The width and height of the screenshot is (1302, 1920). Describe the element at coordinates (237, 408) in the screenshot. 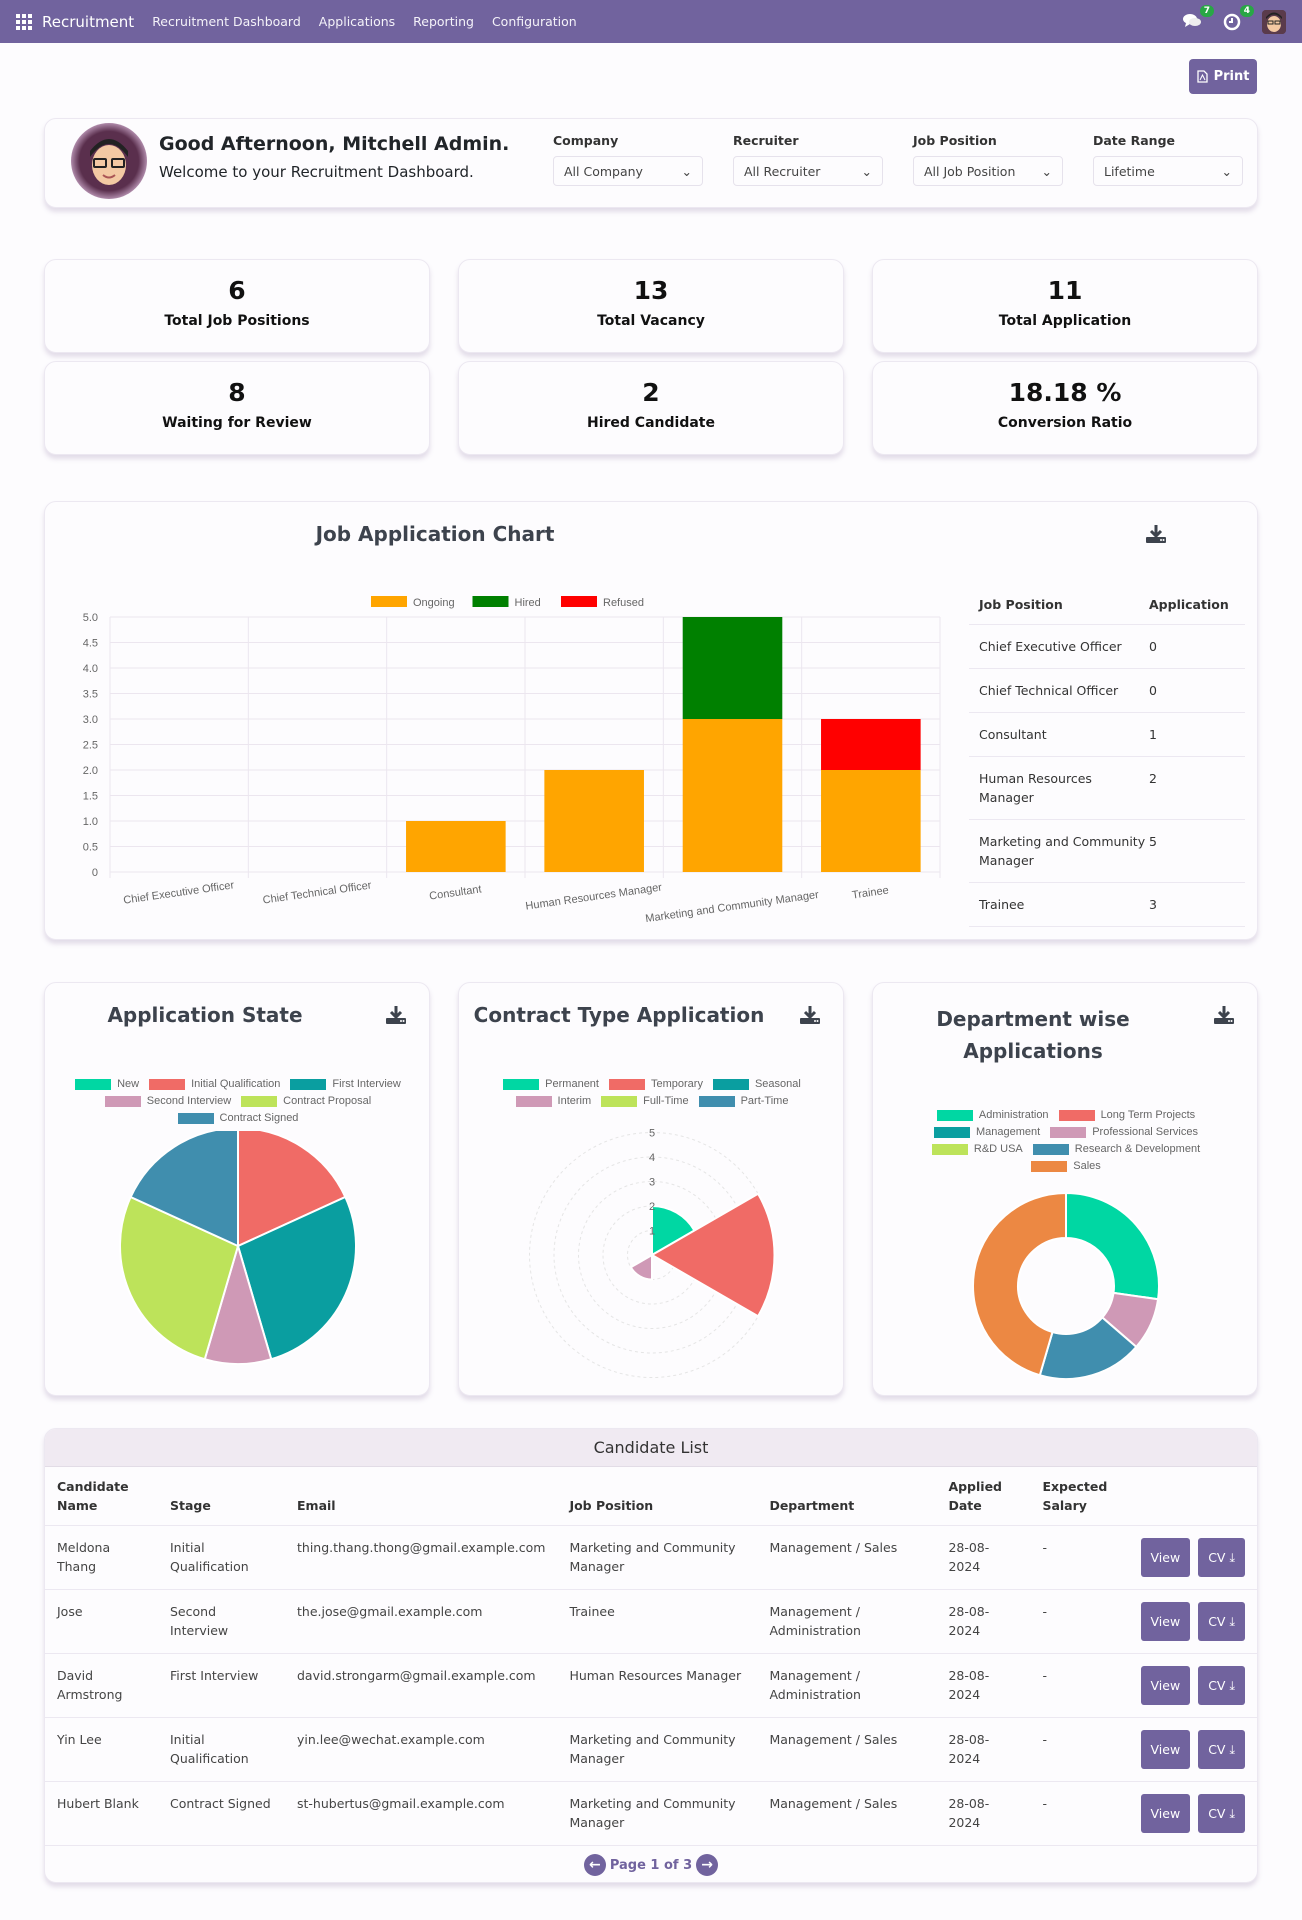

I see `kpi-waiting-for-review: 8 Waiting for Review` at that location.